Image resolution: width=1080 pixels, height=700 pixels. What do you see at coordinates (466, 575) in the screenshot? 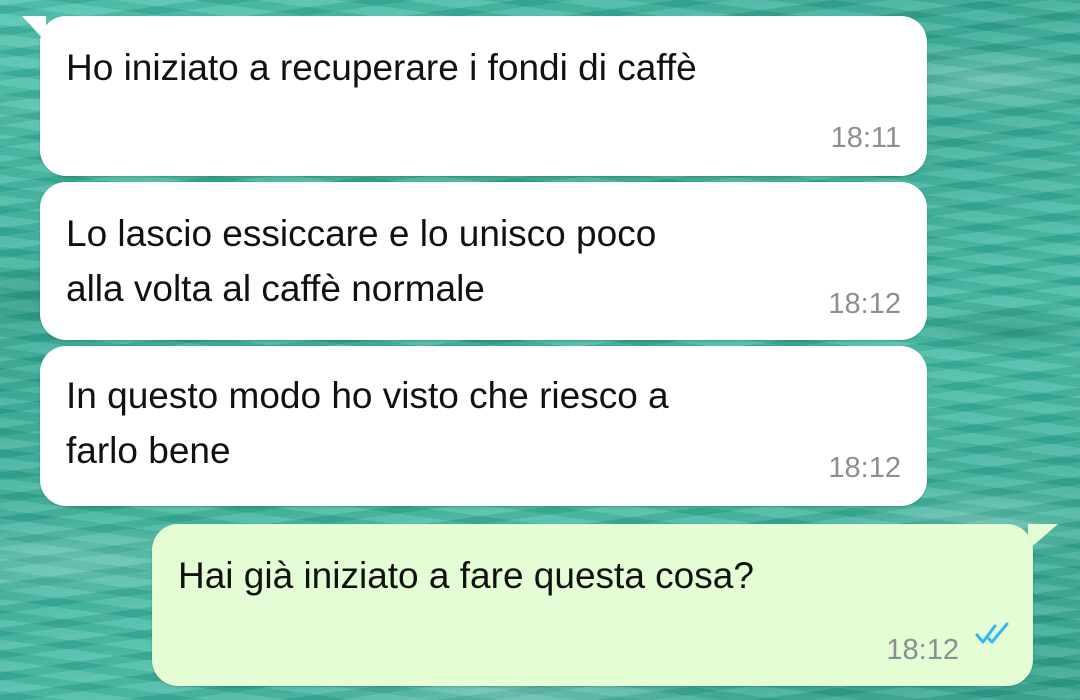
I see `message-text: Hai già iniziato a fare questa cosa?` at bounding box center [466, 575].